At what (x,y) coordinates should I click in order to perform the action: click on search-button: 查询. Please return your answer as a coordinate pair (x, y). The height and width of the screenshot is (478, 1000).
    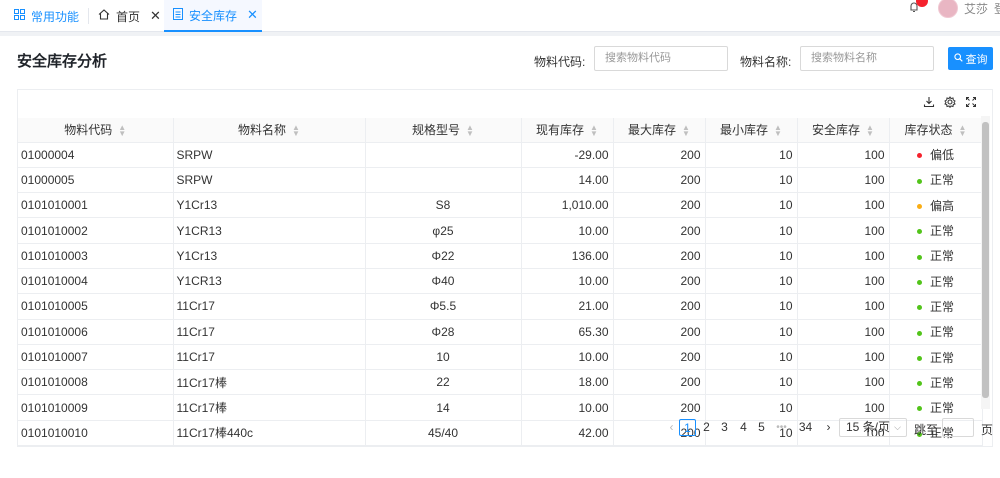
    Looking at the image, I should click on (970, 58).